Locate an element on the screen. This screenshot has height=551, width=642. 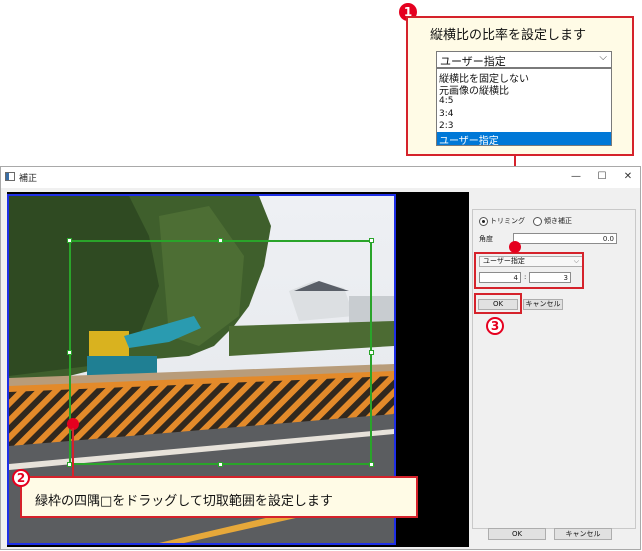
maximize-button: ☐ is located at coordinates (602, 177).